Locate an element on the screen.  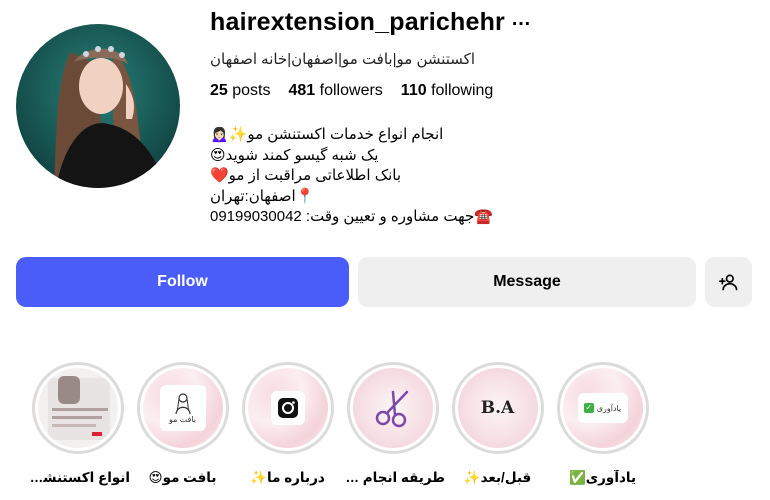
followers-label: followers is located at coordinates (351, 90).